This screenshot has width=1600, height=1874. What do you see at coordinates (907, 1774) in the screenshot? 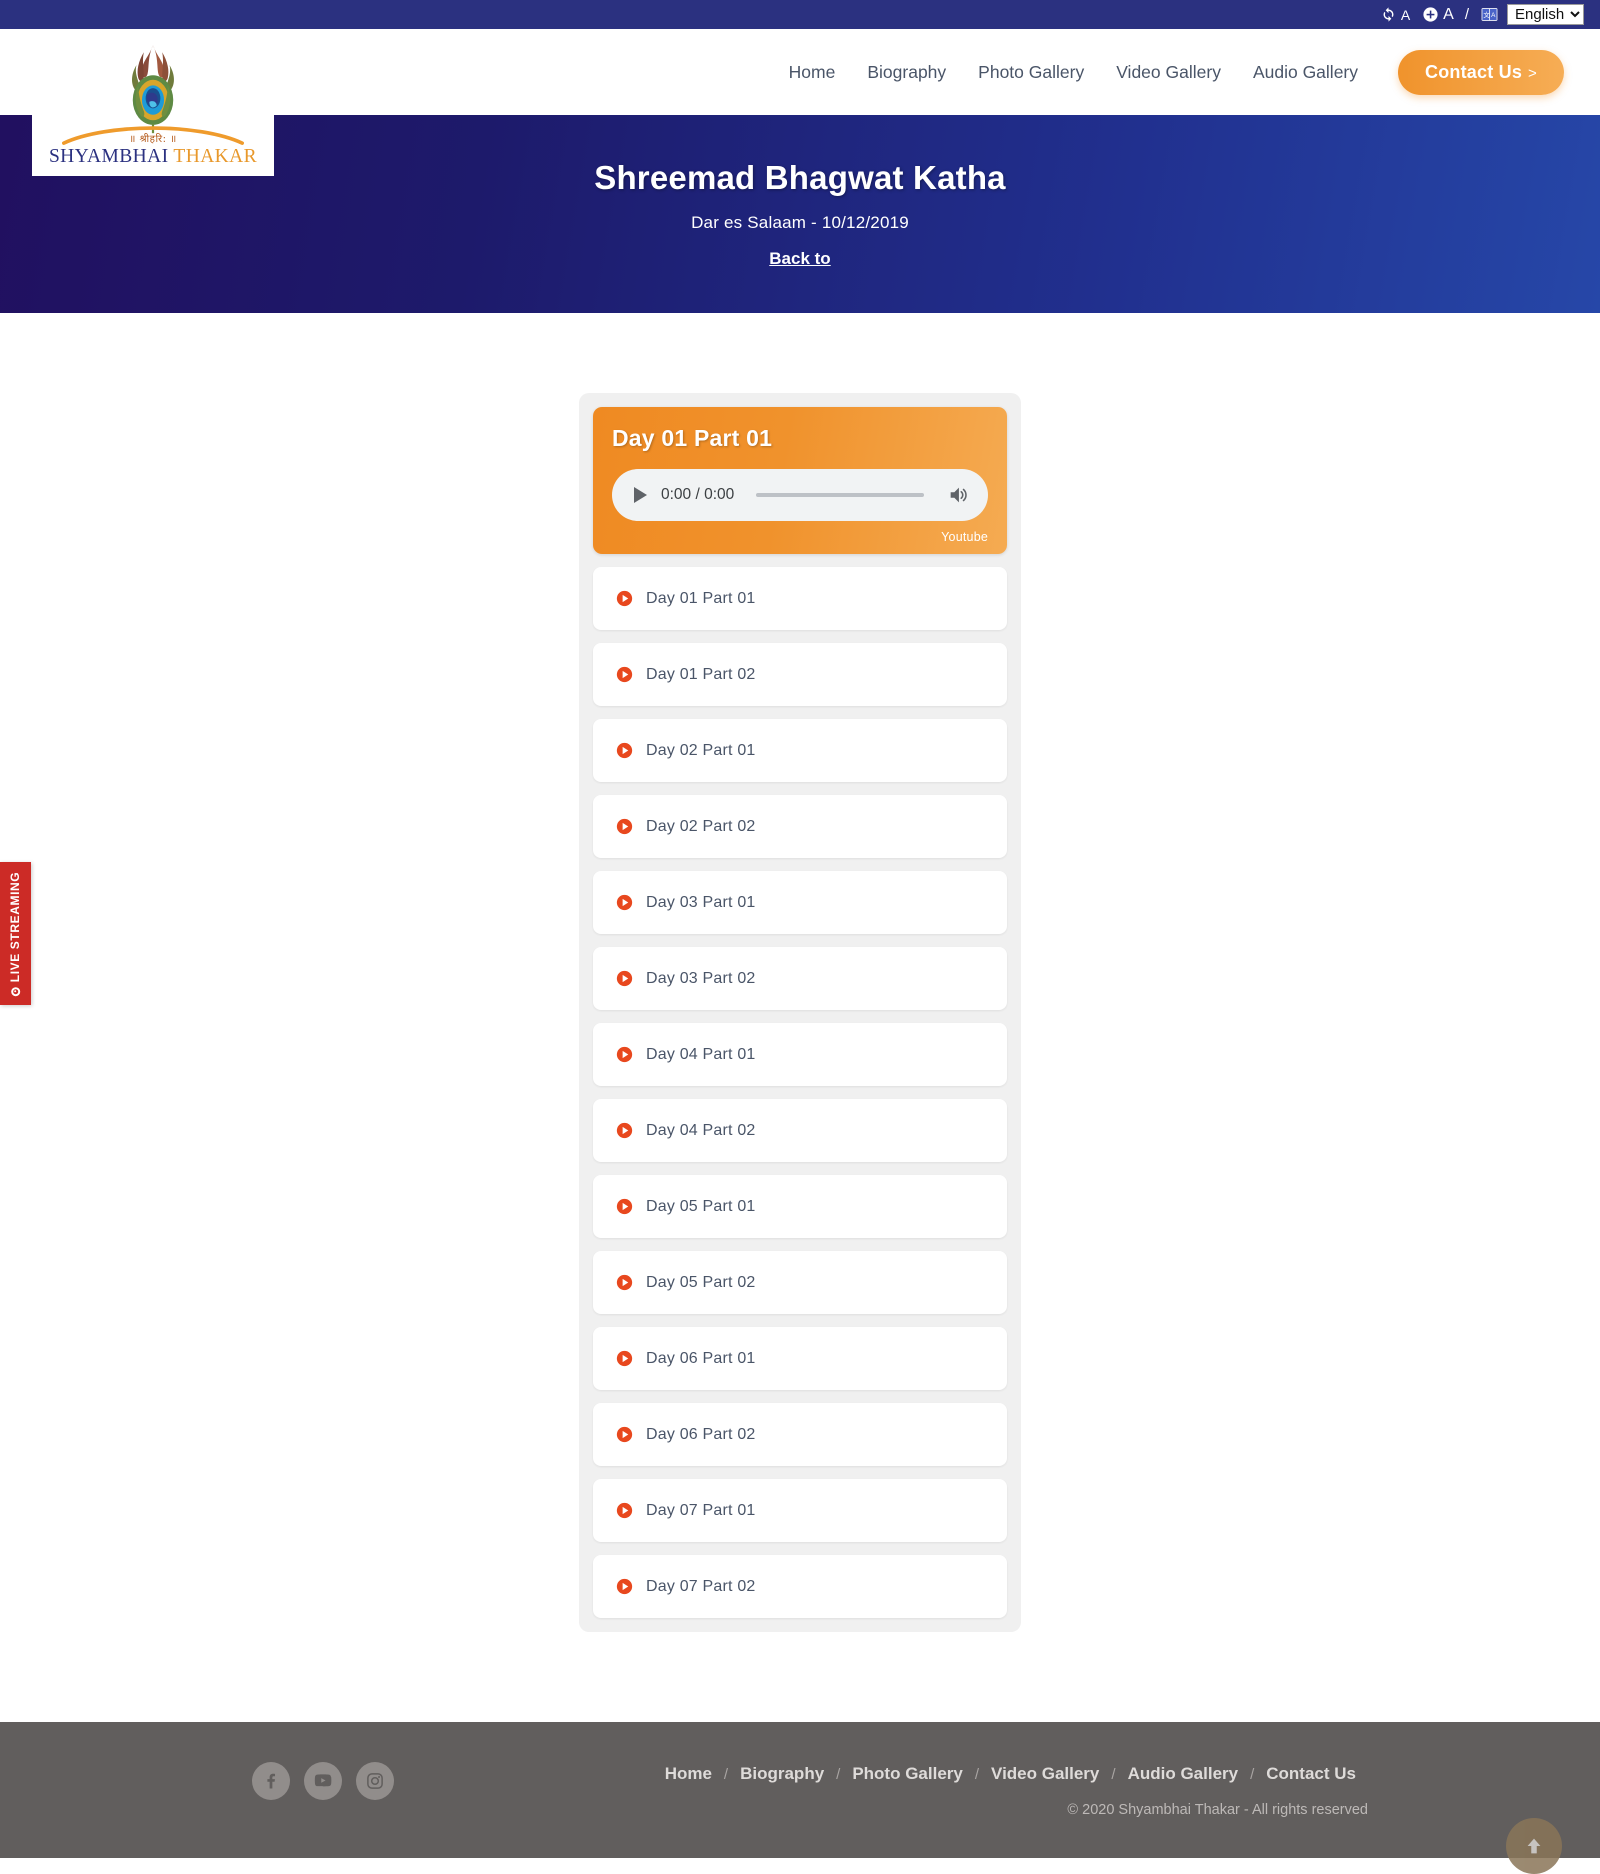
I see `footer-link-photo-gallery: Photo Gallery` at bounding box center [907, 1774].